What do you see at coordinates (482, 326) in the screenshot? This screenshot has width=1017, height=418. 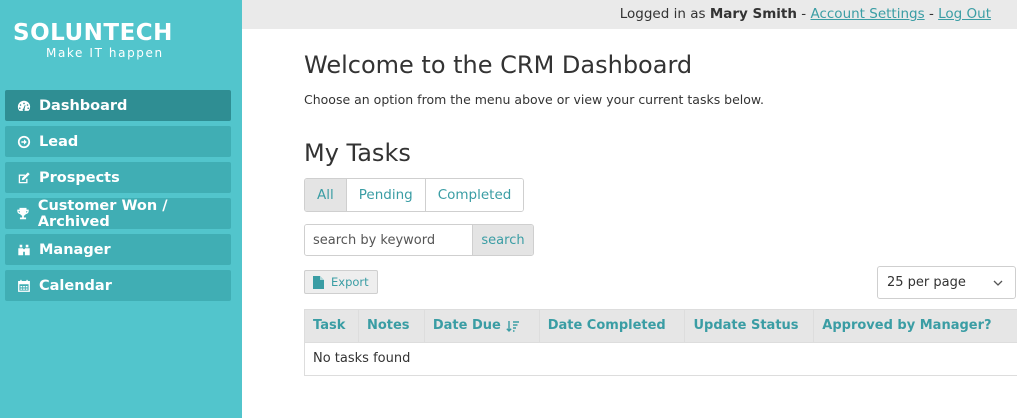 I see `column-header-date-due: Date Due` at bounding box center [482, 326].